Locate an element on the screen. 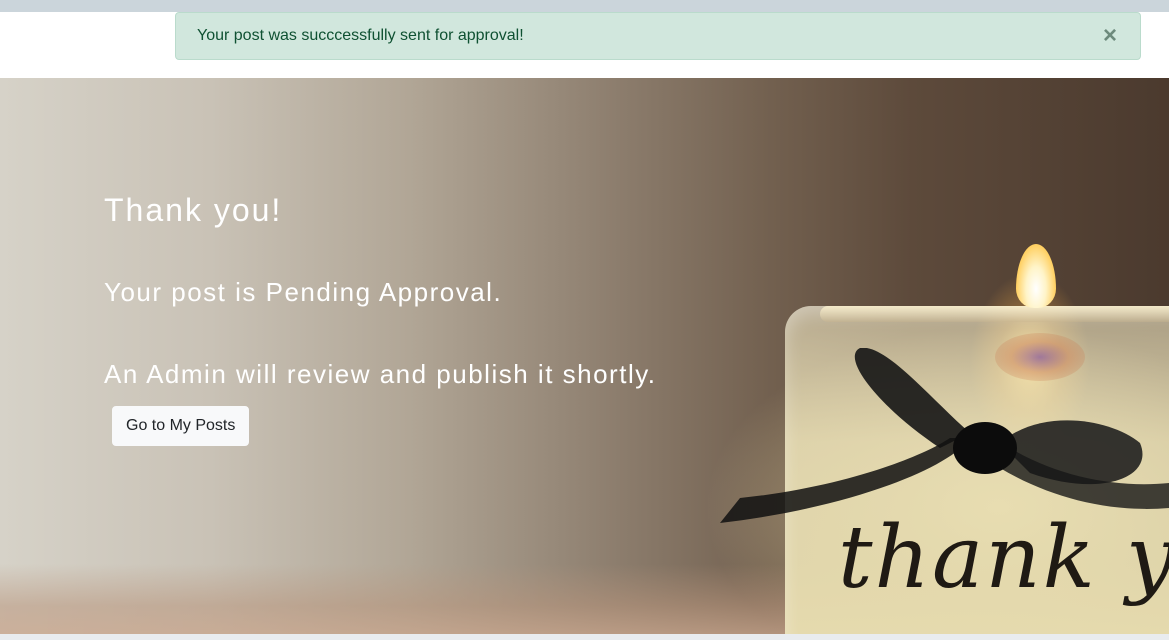 The width and height of the screenshot is (1169, 640). ribbon-bow-image is located at coordinates (944, 435).